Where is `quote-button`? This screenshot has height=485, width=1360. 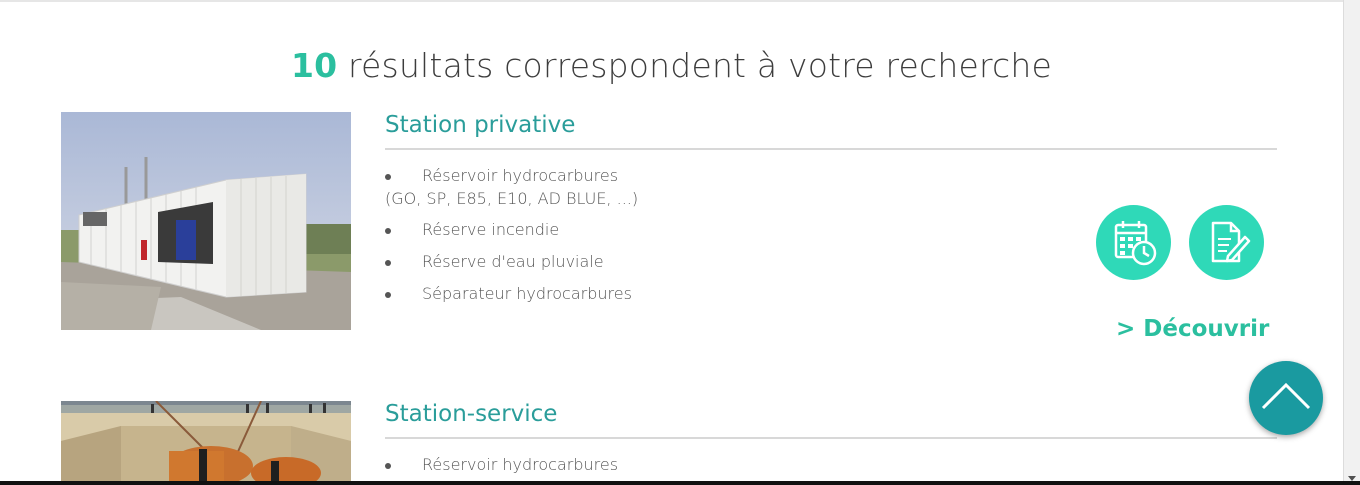
quote-button is located at coordinates (1133, 242).